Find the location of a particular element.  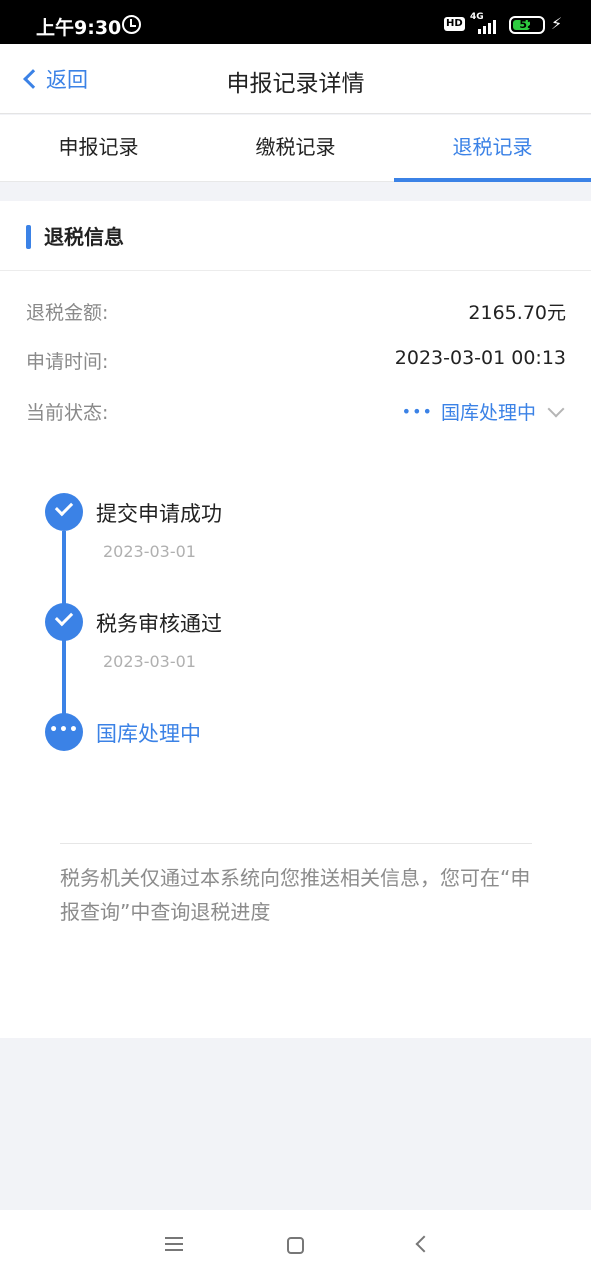

chevron-down-icon is located at coordinates (556, 408).